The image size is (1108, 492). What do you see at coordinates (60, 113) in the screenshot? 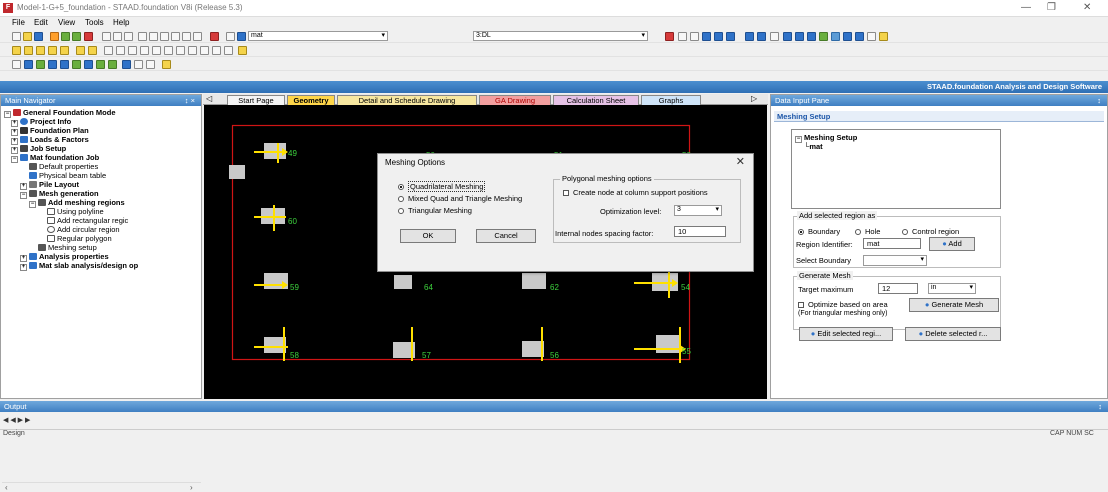
I see `tree-item-general-mode: − General Foundation Mode` at bounding box center [60, 113].